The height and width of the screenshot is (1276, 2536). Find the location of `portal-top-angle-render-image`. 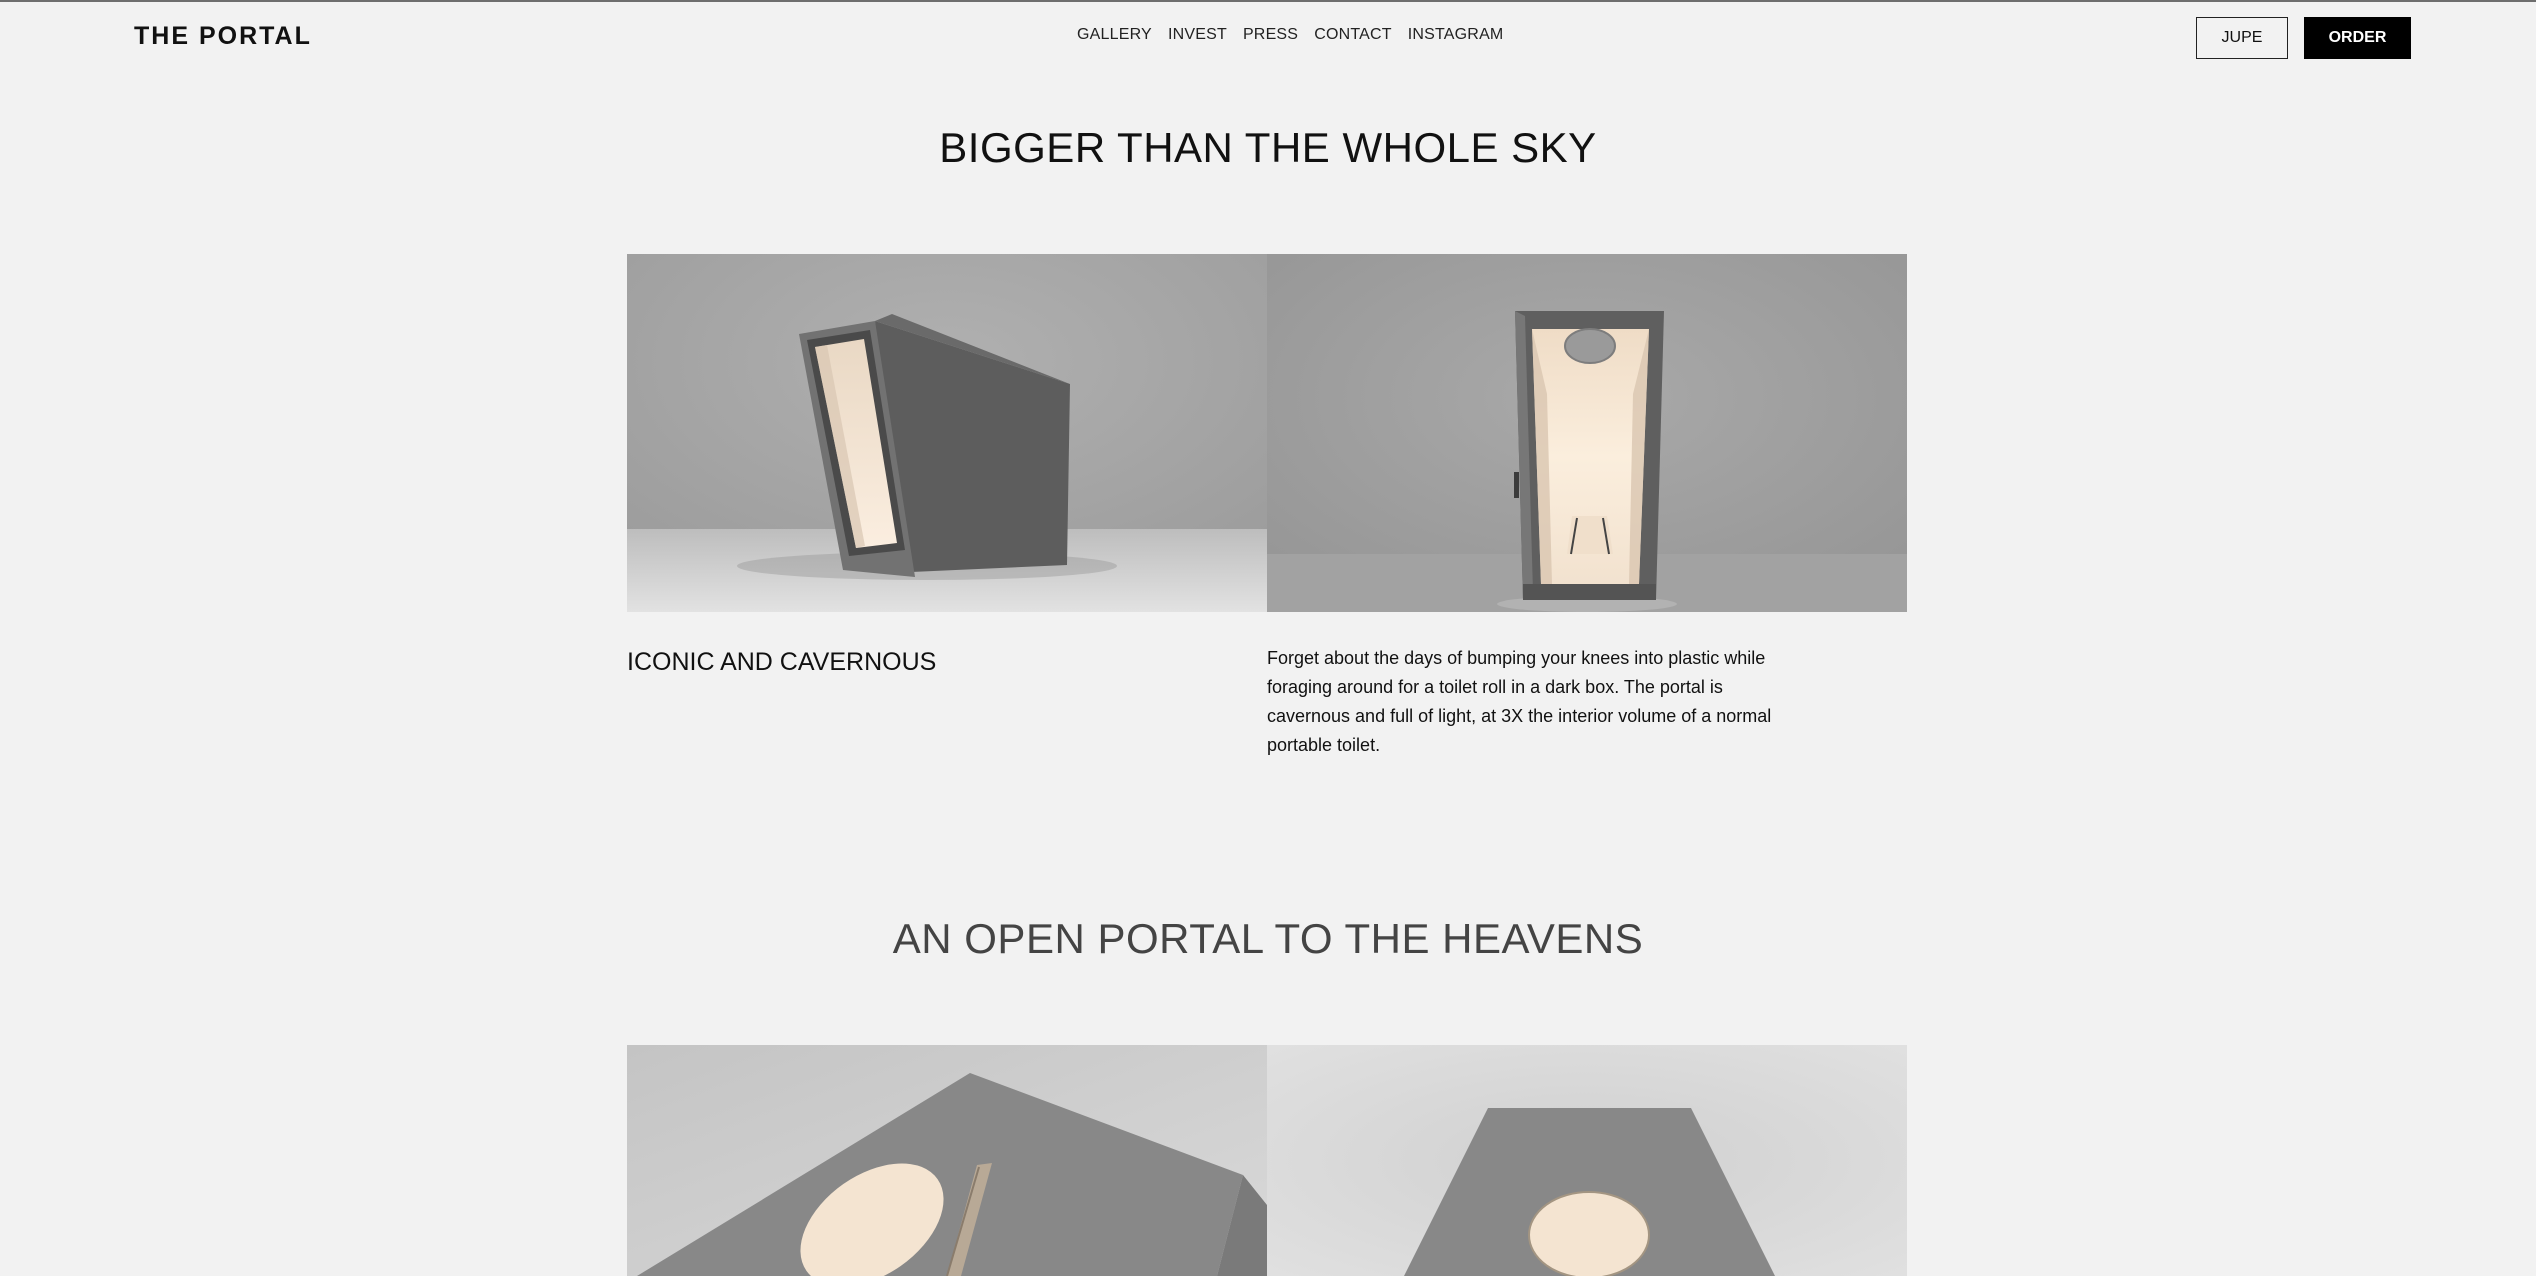

portal-top-angle-render-image is located at coordinates (947, 1160).